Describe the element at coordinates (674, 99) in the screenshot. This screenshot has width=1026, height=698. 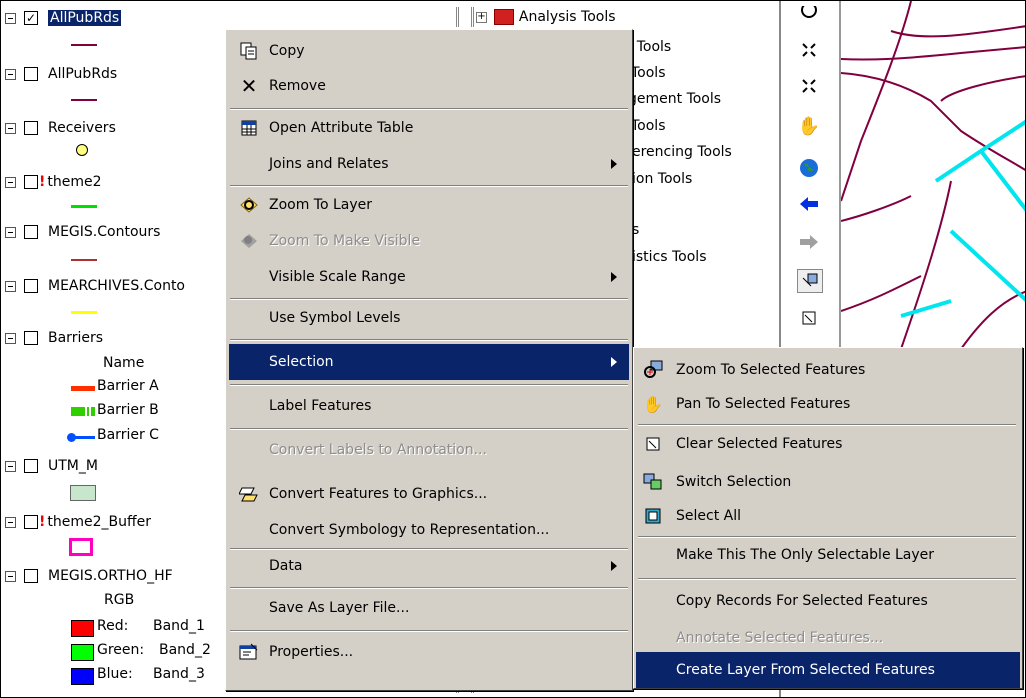
I see `tree-item: gement Tools` at that location.